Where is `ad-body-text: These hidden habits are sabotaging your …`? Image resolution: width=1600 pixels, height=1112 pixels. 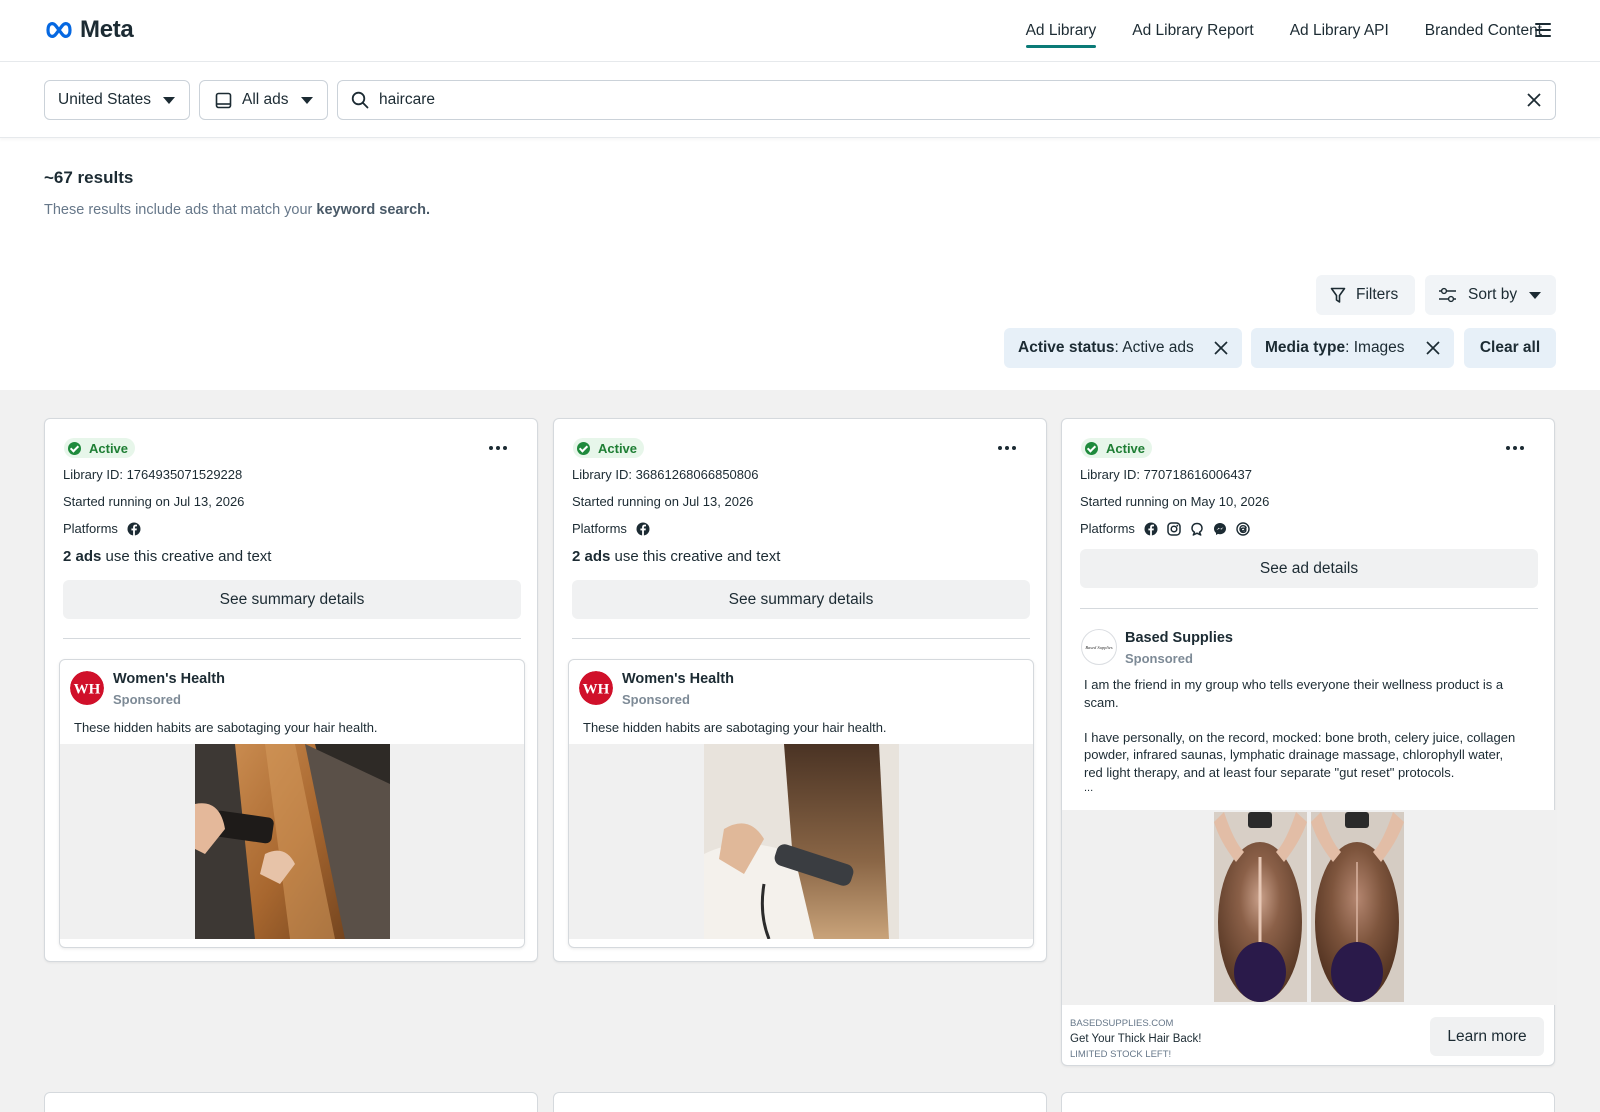 ad-body-text: These hidden habits are sabotaging your … is located at coordinates (735, 727).